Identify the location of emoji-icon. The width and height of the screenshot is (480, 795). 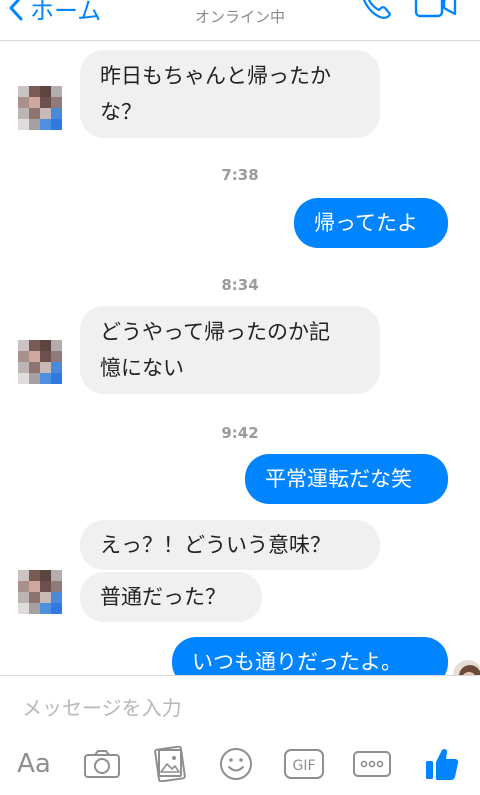
(236, 764).